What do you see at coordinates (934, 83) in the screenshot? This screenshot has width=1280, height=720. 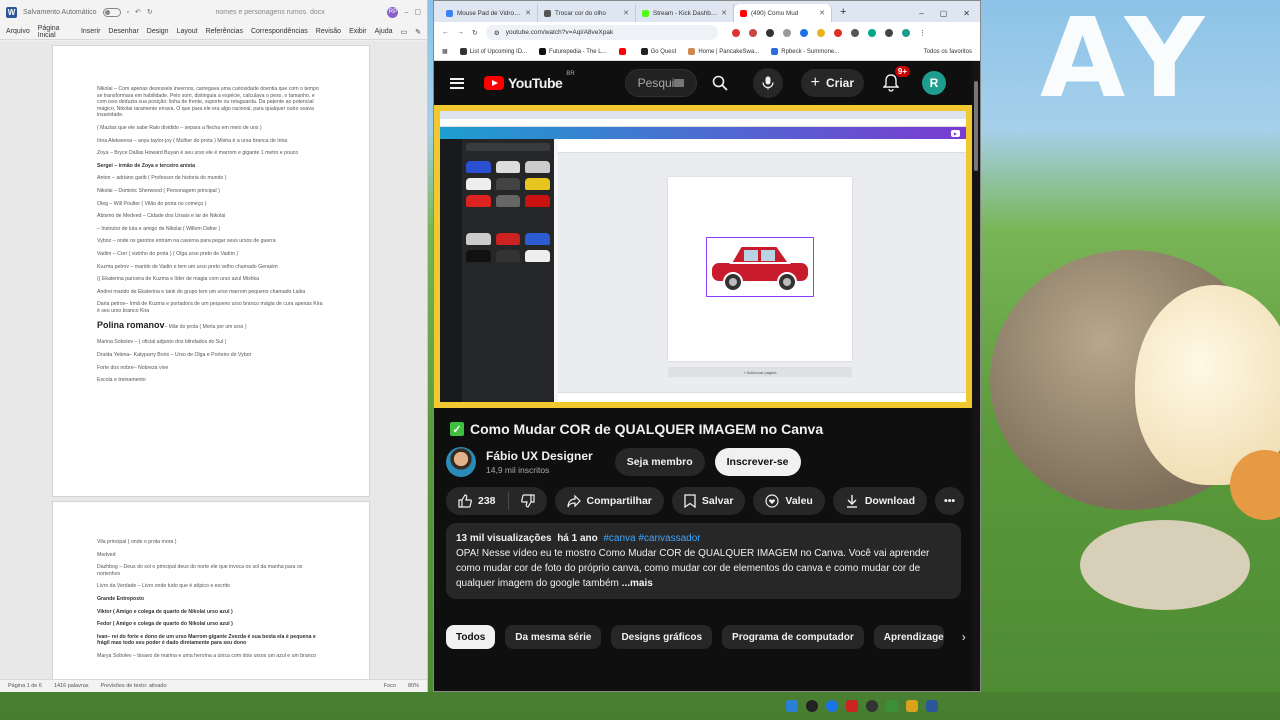 I see `account-avatar: R` at bounding box center [934, 83].